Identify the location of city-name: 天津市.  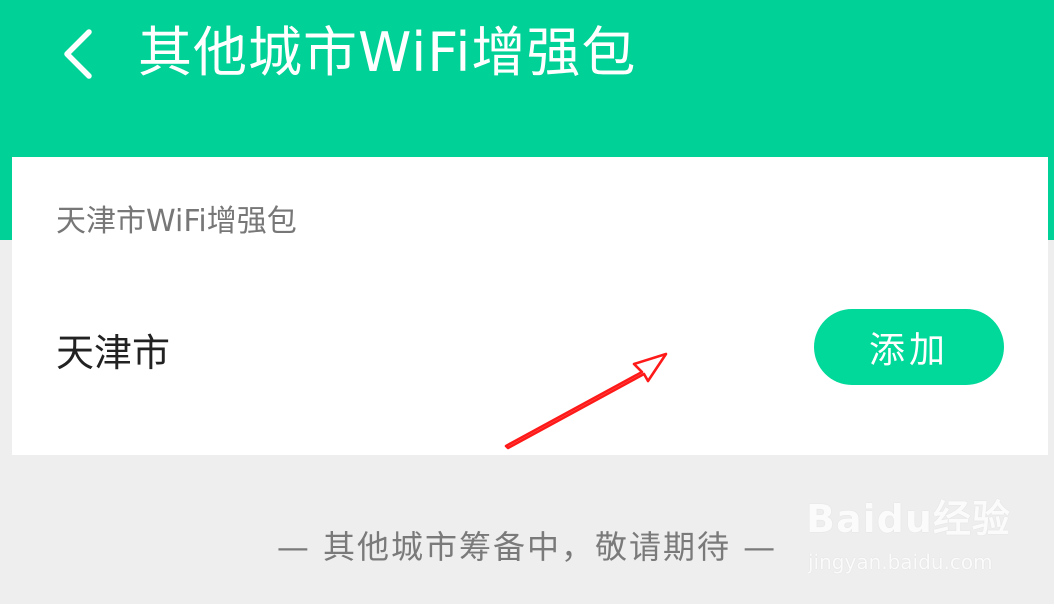
(113, 353).